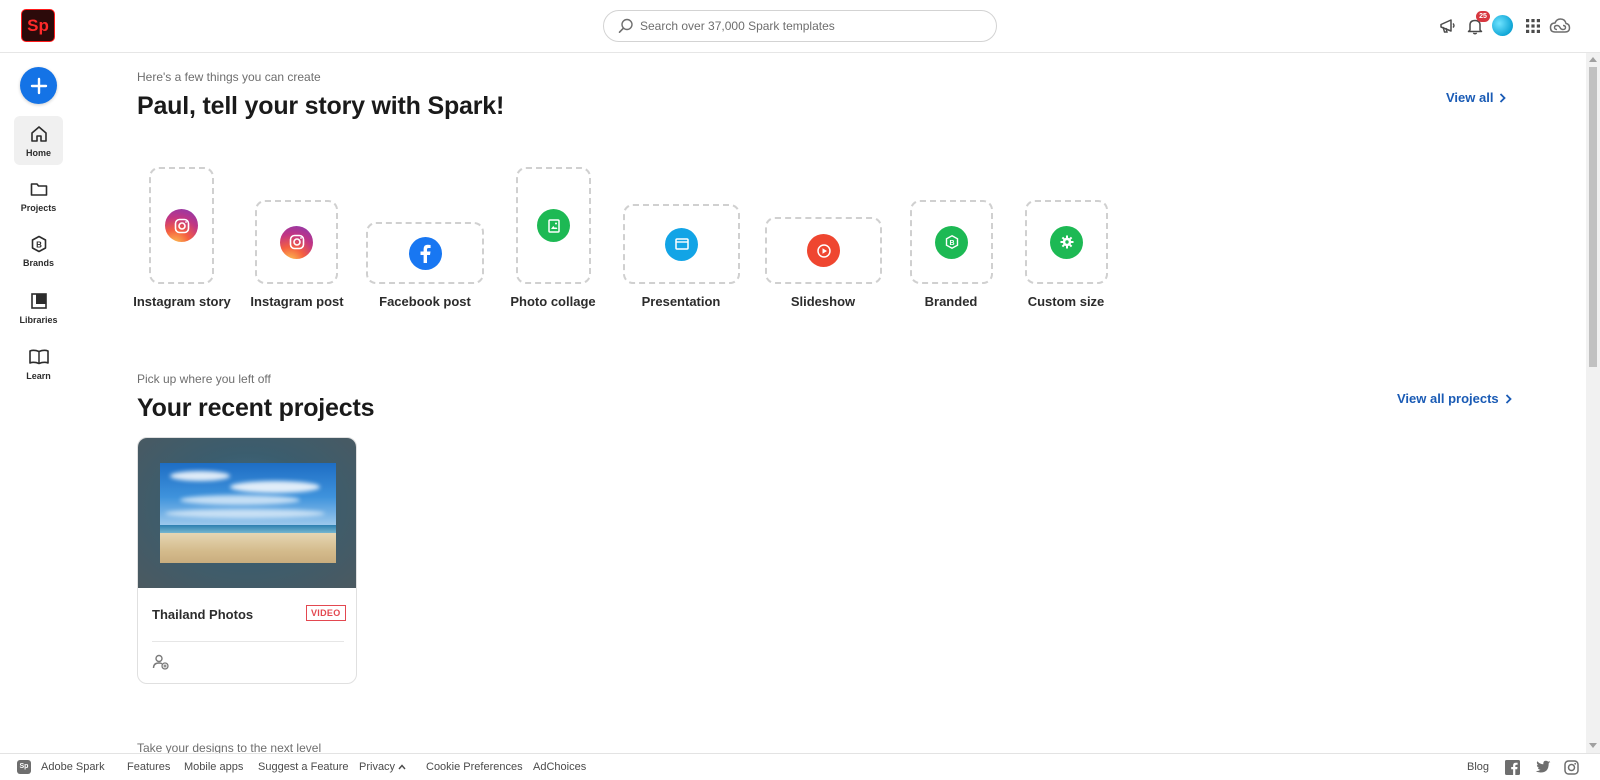 This screenshot has height=780, width=1600. I want to click on sidebar-item-projects: Projects, so click(38, 195).